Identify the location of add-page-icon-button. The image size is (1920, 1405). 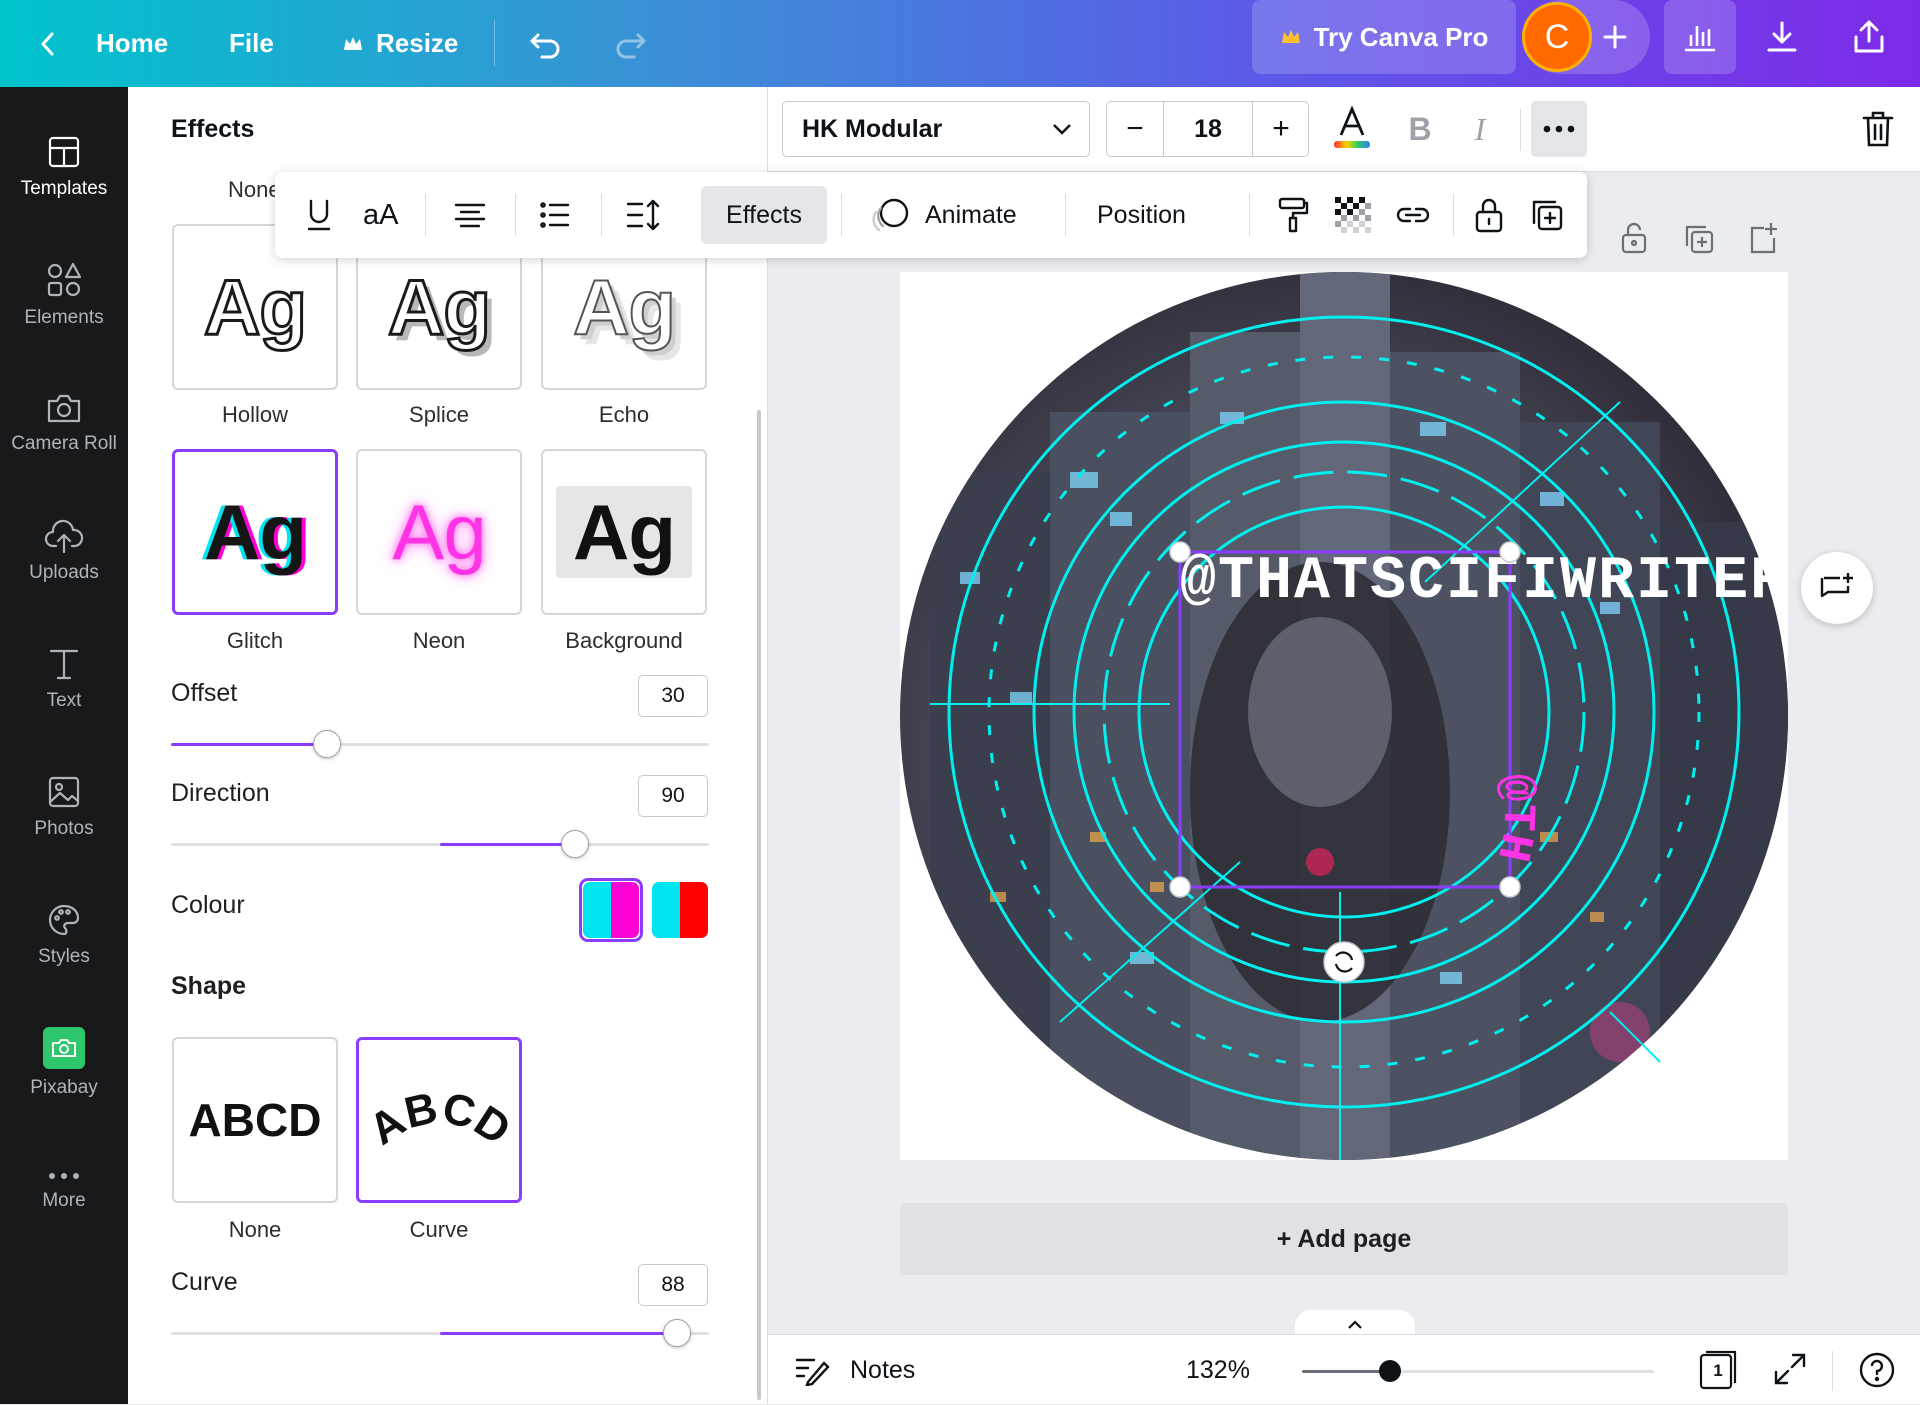
(1763, 240).